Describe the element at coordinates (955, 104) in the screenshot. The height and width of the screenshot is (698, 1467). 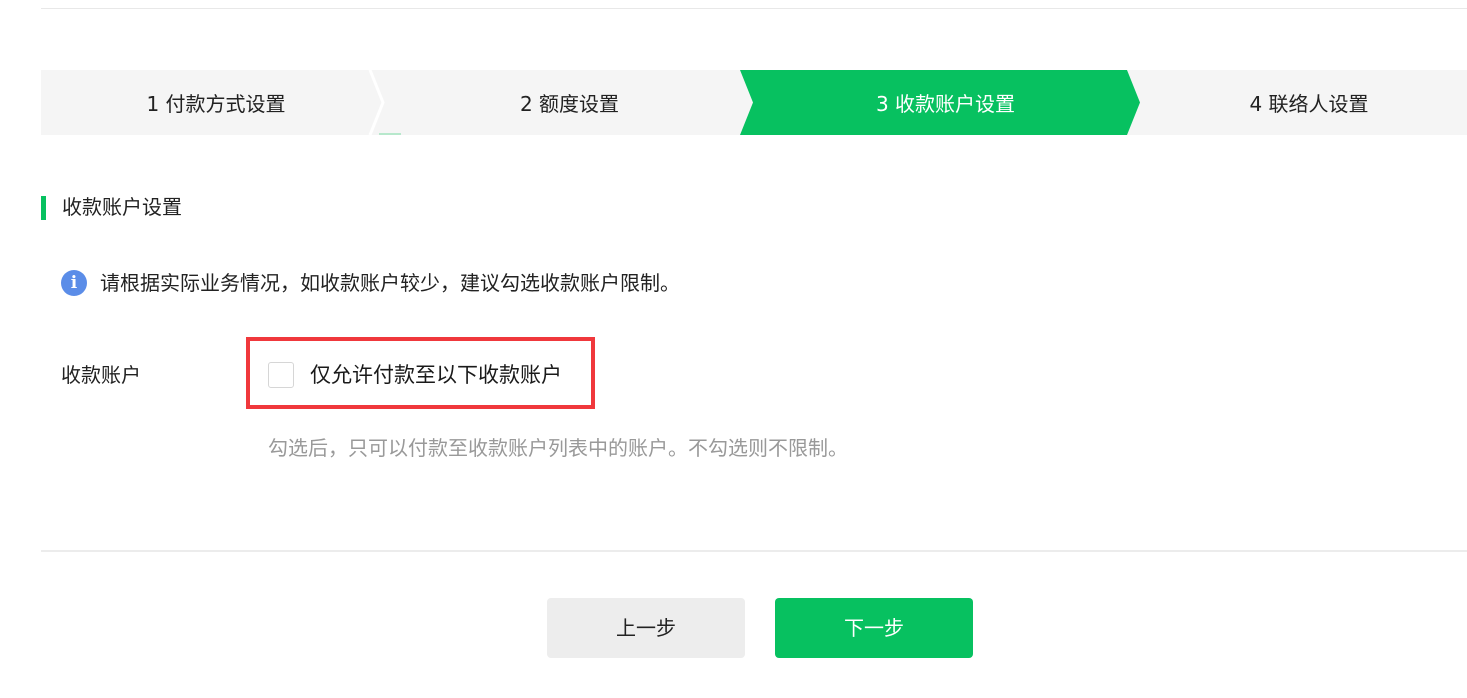
I see `step-3-label: 收款账户设置` at that location.